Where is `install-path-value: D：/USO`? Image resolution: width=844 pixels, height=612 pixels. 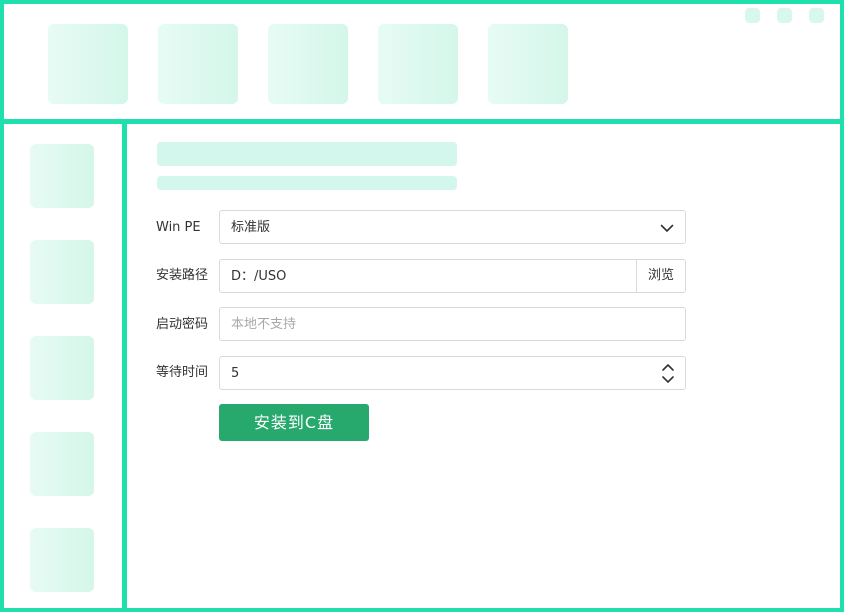 install-path-value: D：/USO is located at coordinates (259, 276).